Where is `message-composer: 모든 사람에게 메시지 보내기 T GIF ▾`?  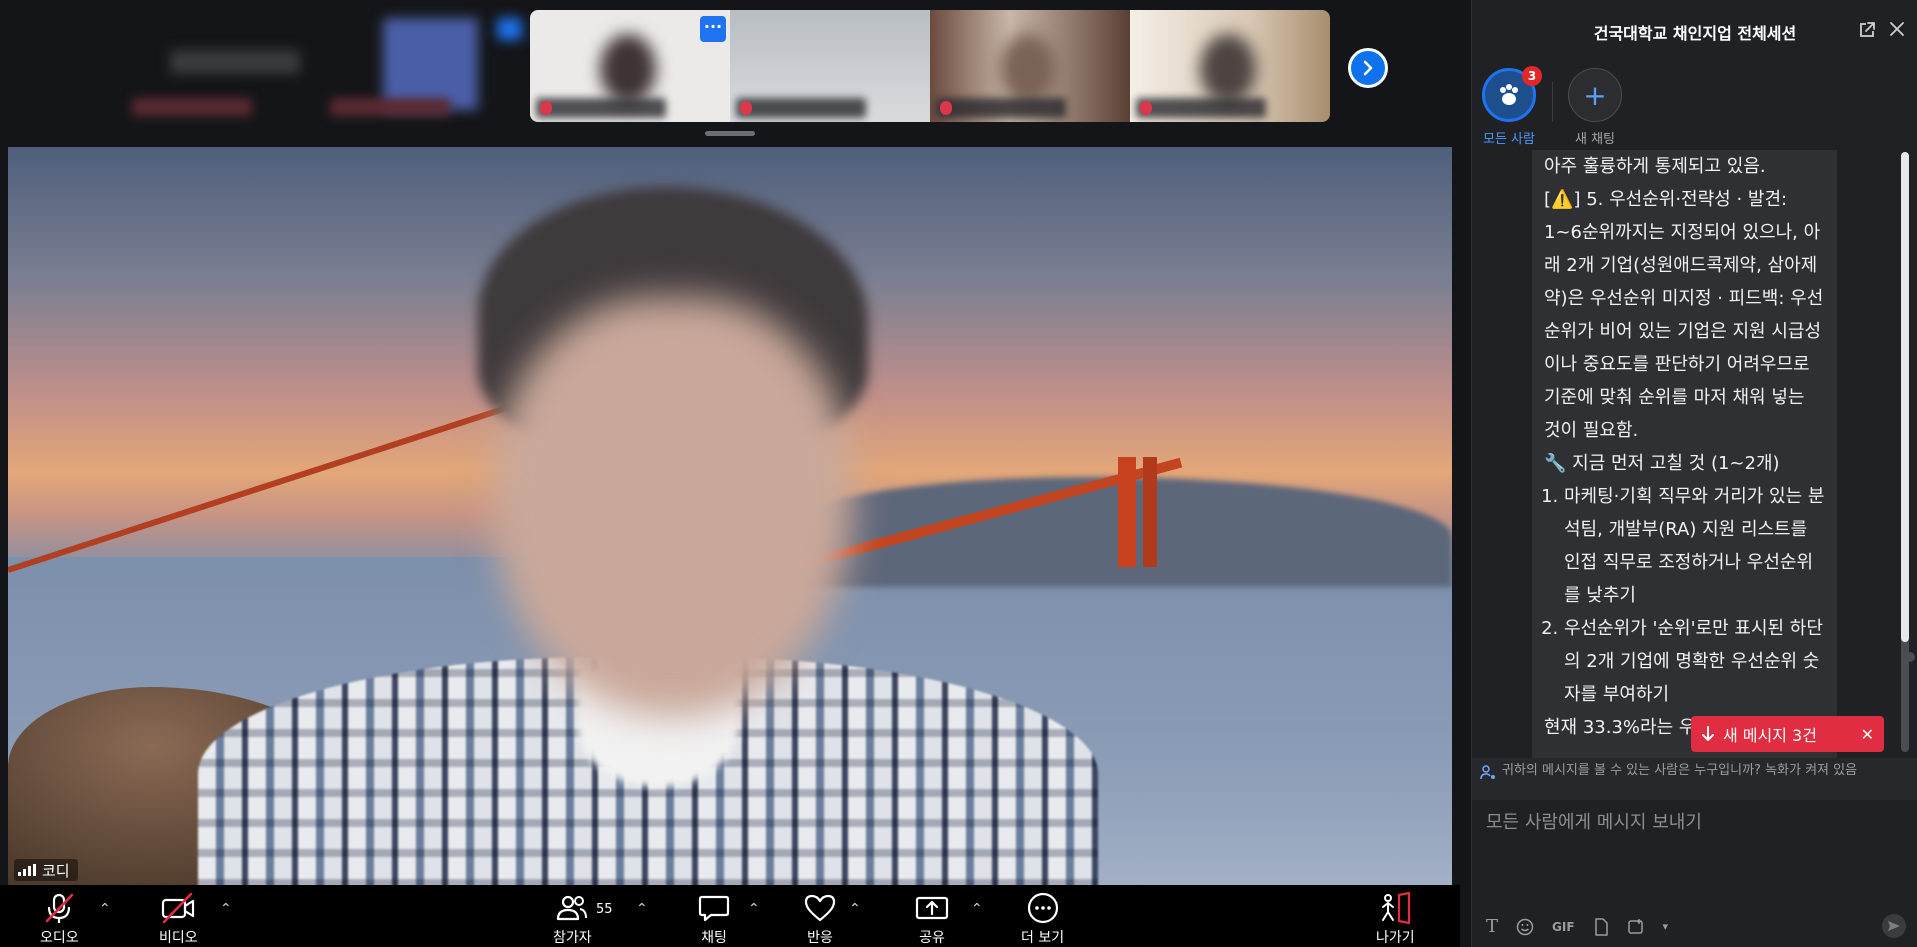
message-composer: 모든 사람에게 메시지 보내기 T GIF ▾ is located at coordinates (1694, 873).